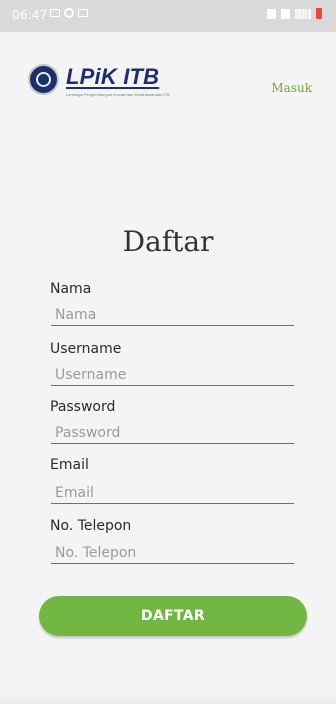 The width and height of the screenshot is (336, 704). What do you see at coordinates (303, 13) in the screenshot?
I see `signal-icon` at bounding box center [303, 13].